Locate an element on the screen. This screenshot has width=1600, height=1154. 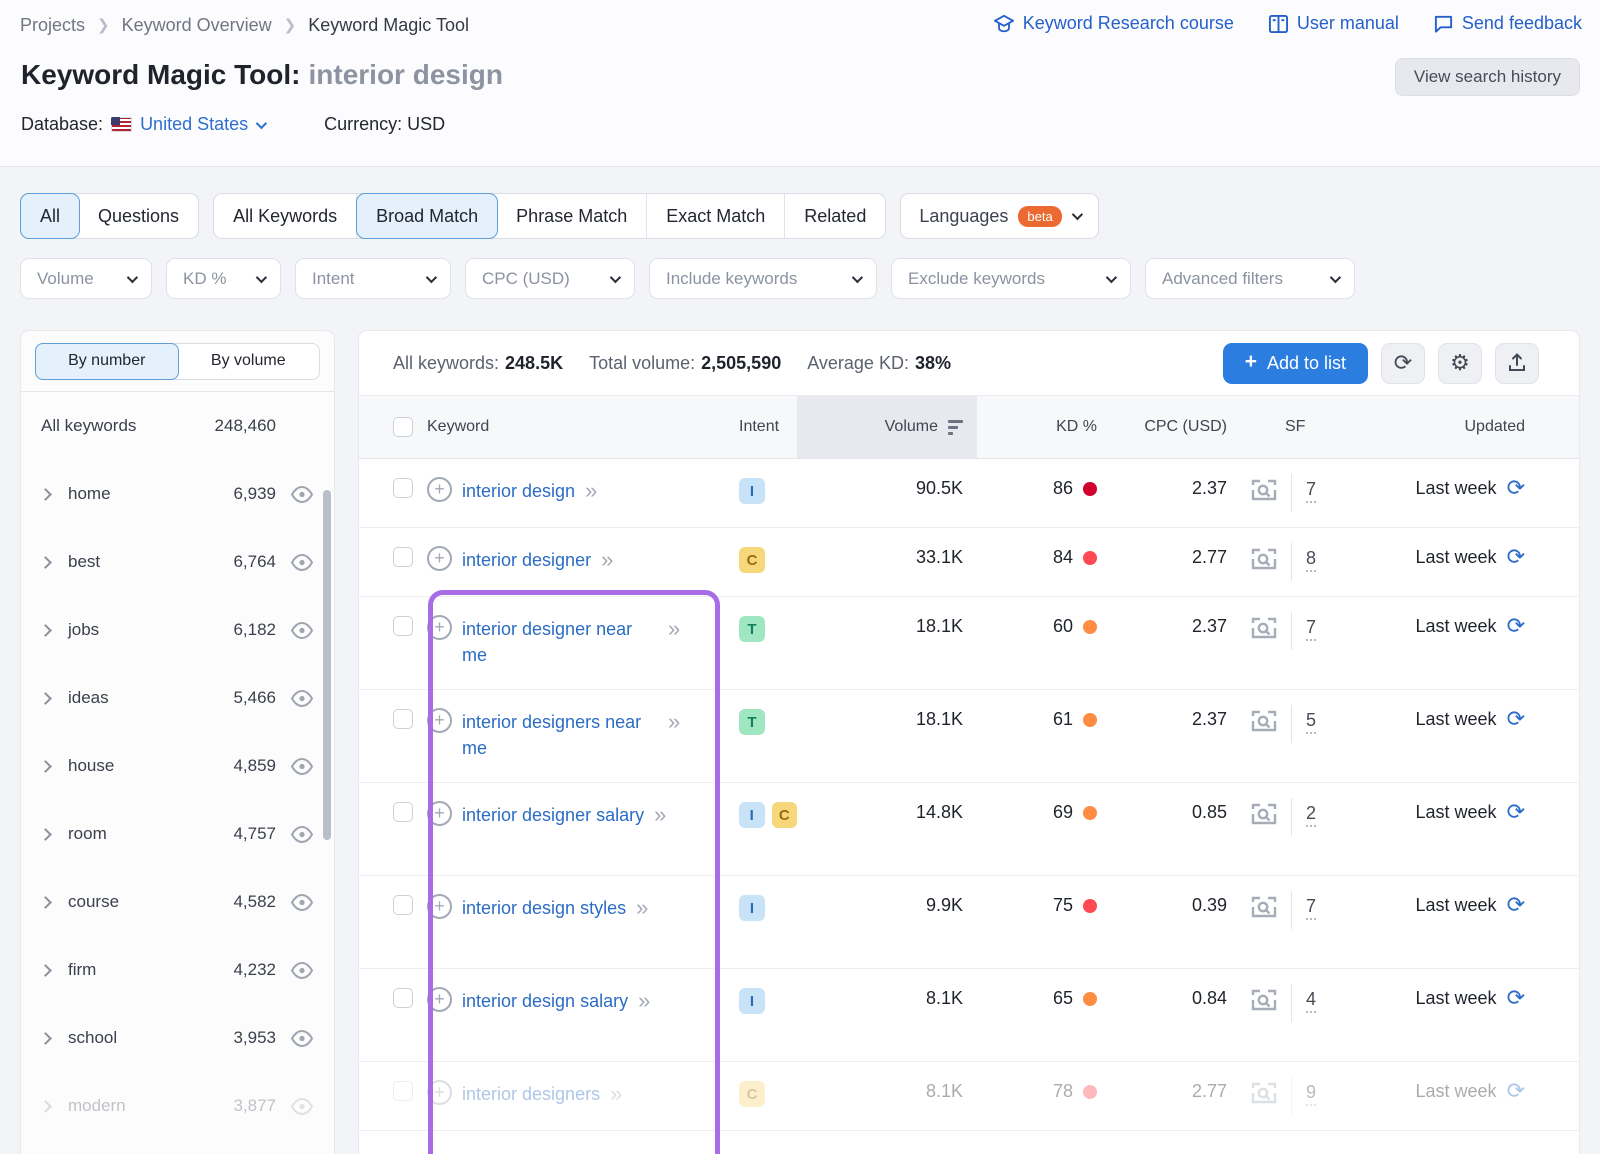
sidebar-item-modern: modern 3,877 is located at coordinates (177, 1106).